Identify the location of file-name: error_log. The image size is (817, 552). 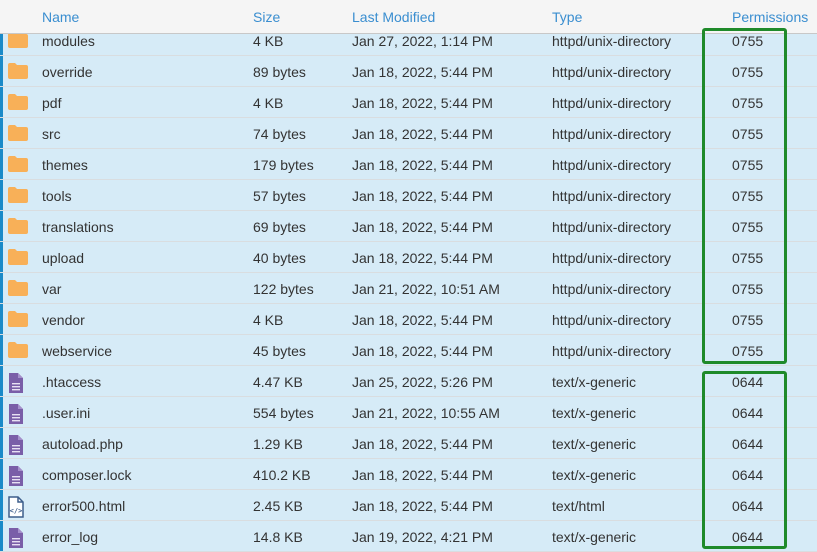
(70, 537).